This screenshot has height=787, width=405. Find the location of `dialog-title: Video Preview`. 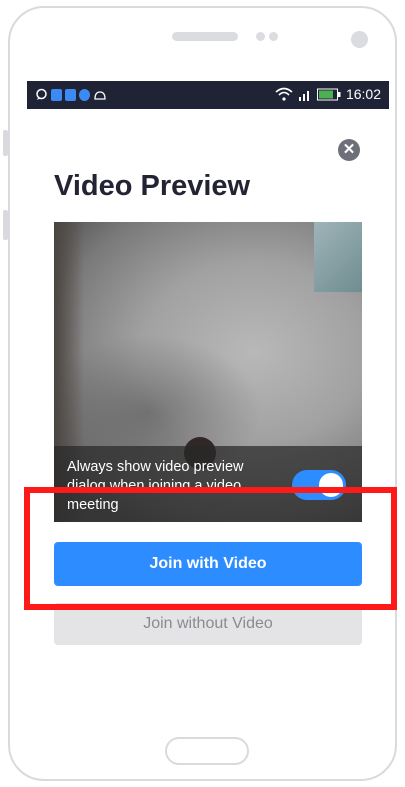

dialog-title: Video Preview is located at coordinates (152, 186).